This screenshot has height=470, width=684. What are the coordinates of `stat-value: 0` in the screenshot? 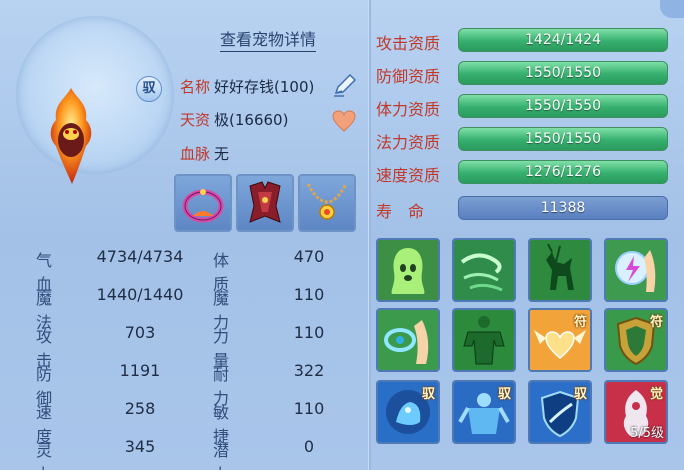 It's located at (309, 446).